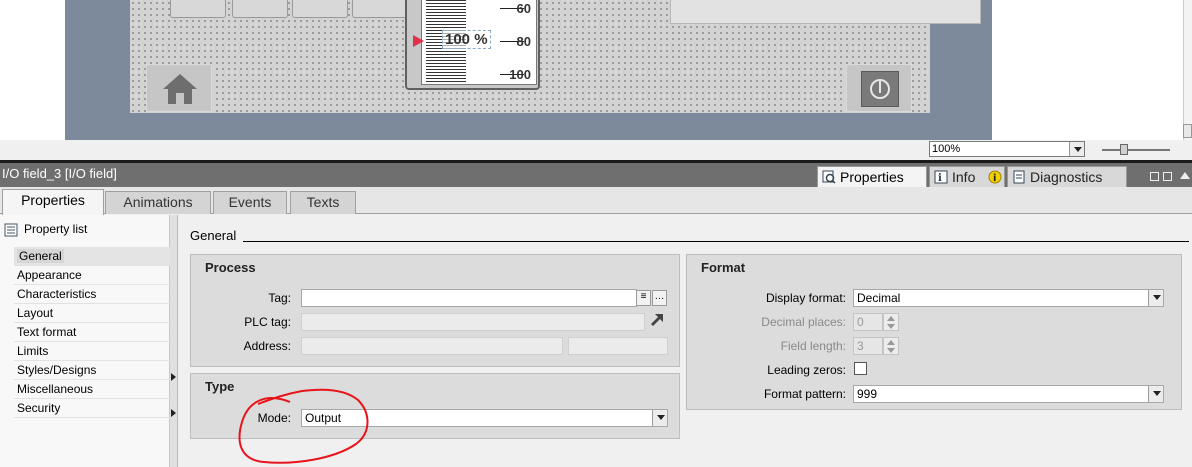 The width and height of the screenshot is (1192, 467). What do you see at coordinates (1019, 177) in the screenshot?
I see `diagnostics-icon` at bounding box center [1019, 177].